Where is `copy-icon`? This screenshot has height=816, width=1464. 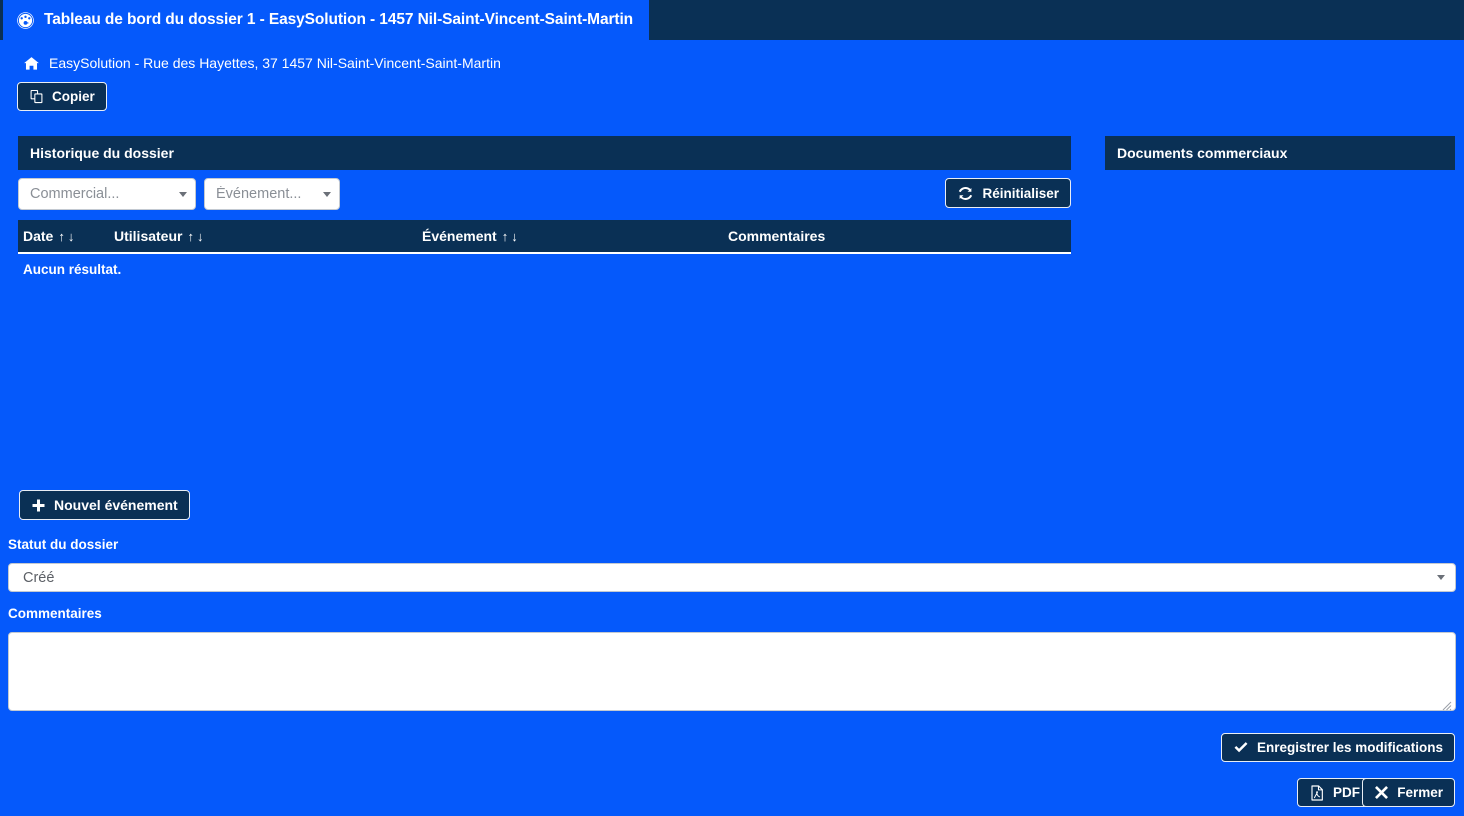 copy-icon is located at coordinates (36, 96).